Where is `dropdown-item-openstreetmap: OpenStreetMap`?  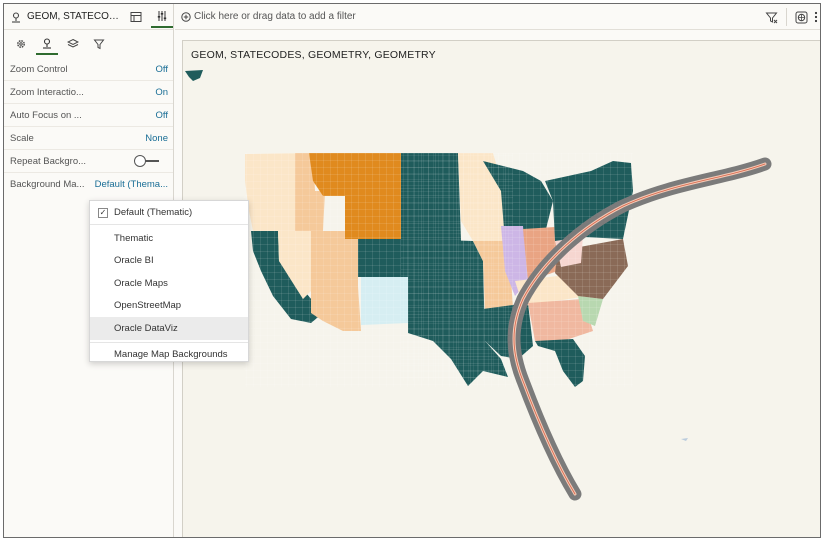 dropdown-item-openstreetmap: OpenStreetMap is located at coordinates (169, 306).